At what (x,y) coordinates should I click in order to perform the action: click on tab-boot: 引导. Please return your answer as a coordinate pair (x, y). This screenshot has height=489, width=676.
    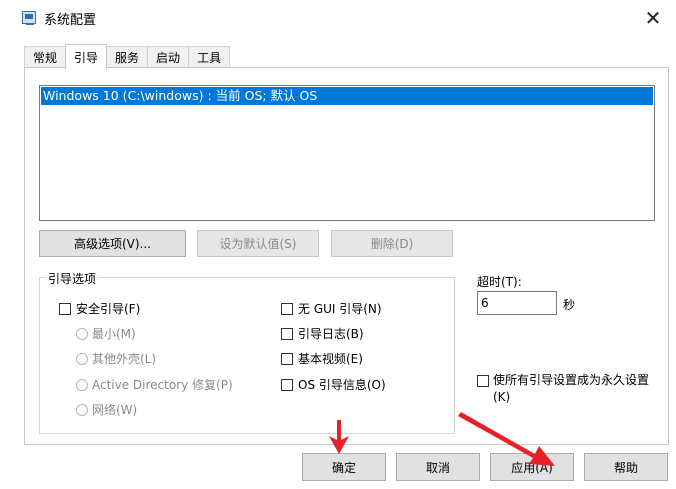
    Looking at the image, I should click on (86, 56).